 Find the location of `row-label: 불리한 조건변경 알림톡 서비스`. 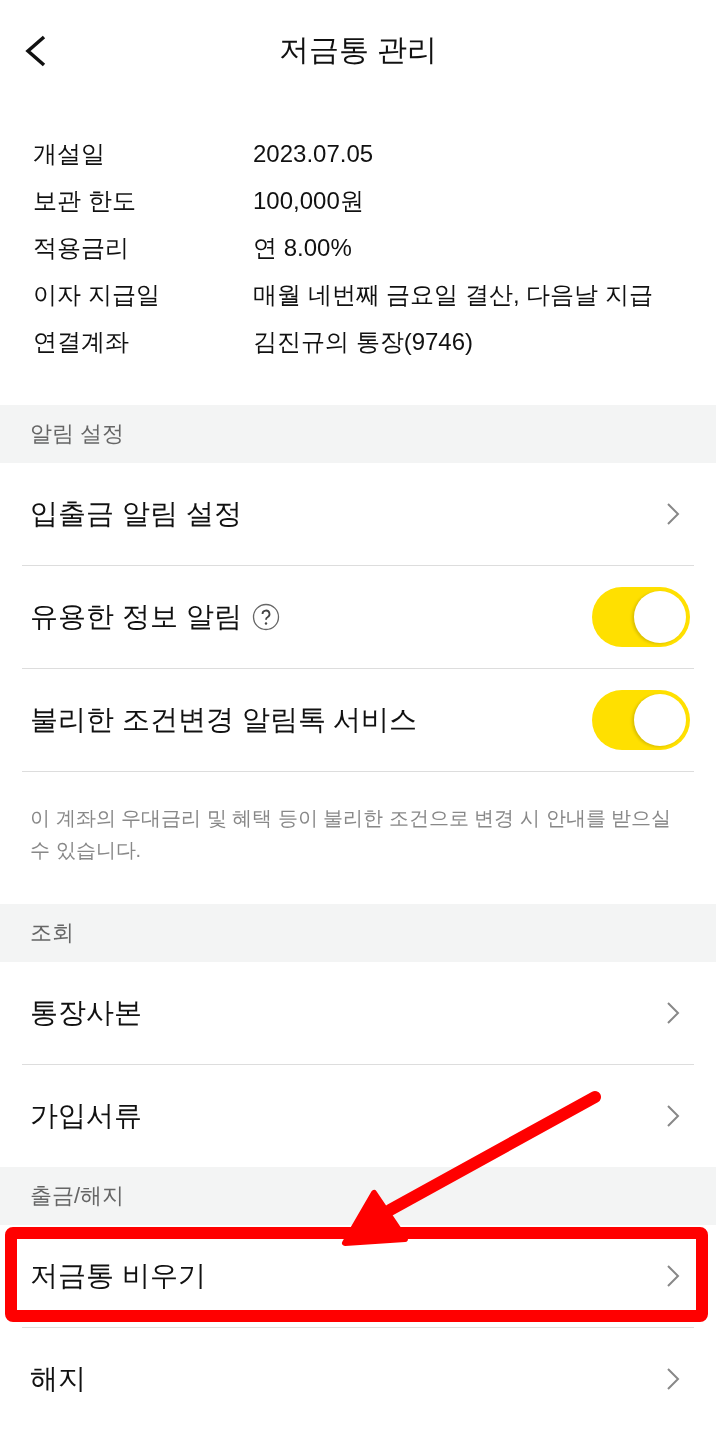

row-label: 불리한 조건변경 알림톡 서비스 is located at coordinates (224, 720).